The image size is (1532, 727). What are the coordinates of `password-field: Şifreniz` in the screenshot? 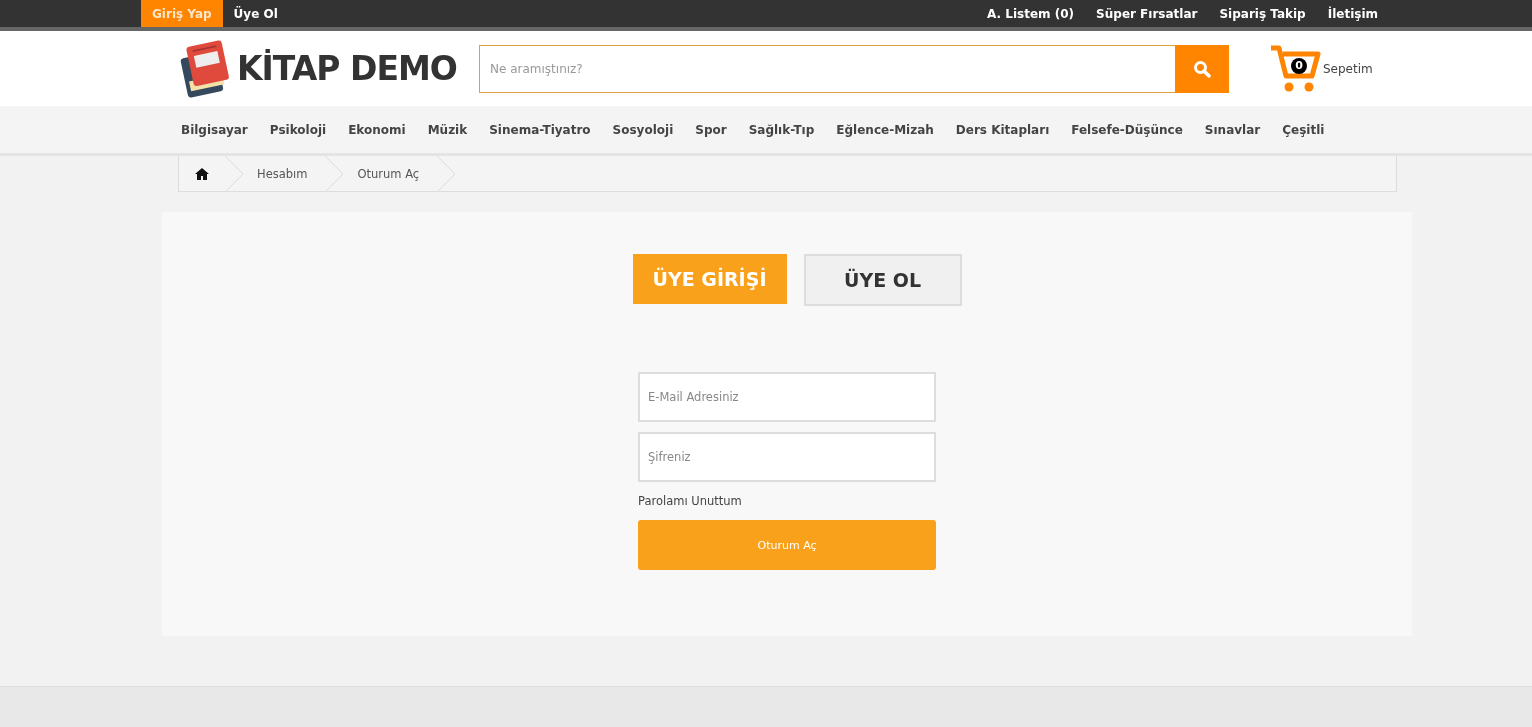 It's located at (787, 457).